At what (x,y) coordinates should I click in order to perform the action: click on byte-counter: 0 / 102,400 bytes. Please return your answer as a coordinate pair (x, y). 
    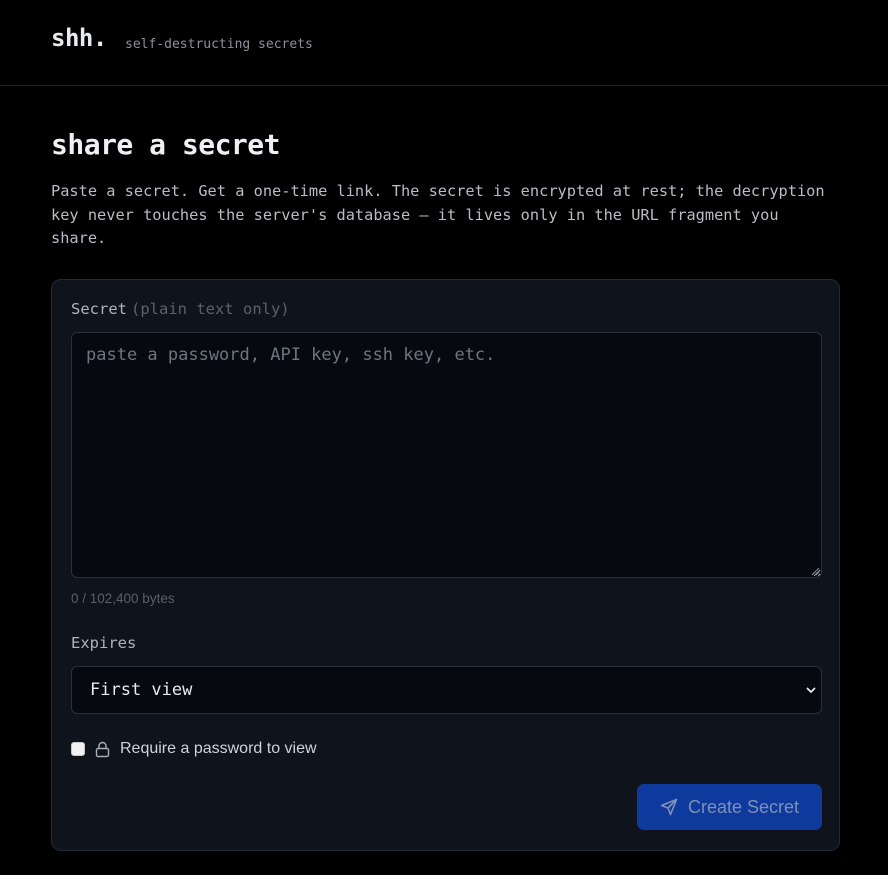
    Looking at the image, I should click on (123, 598).